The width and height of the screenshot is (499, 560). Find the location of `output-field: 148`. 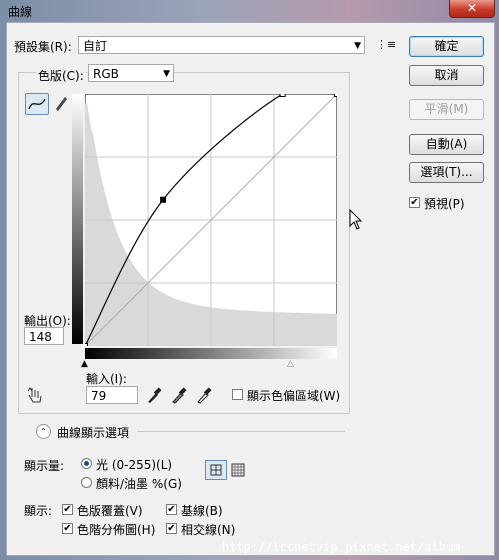

output-field: 148 is located at coordinates (44, 336).